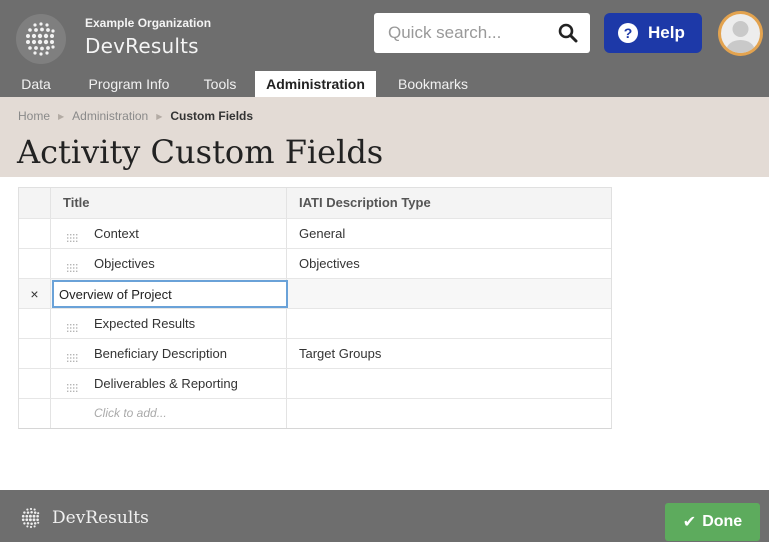 The height and width of the screenshot is (542, 769). I want to click on done-button: ✔ Done, so click(712, 522).